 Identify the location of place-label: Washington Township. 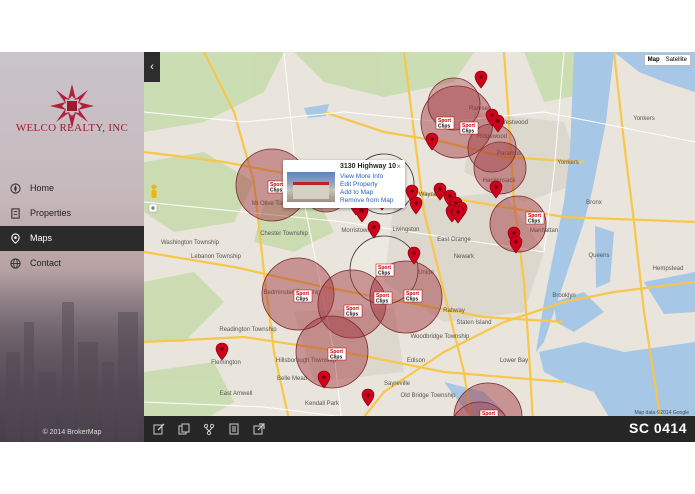
(190, 243).